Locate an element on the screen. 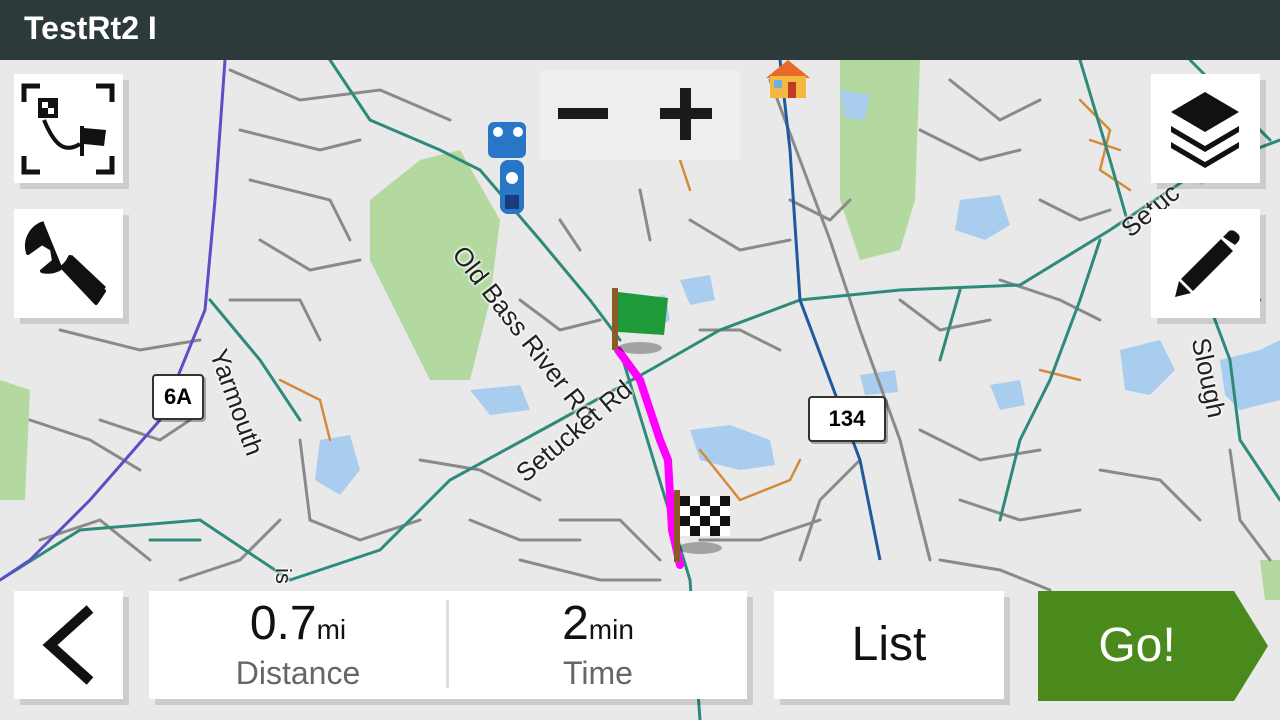 The width and height of the screenshot is (1280, 720). road-label-partial: is is located at coordinates (283, 576).